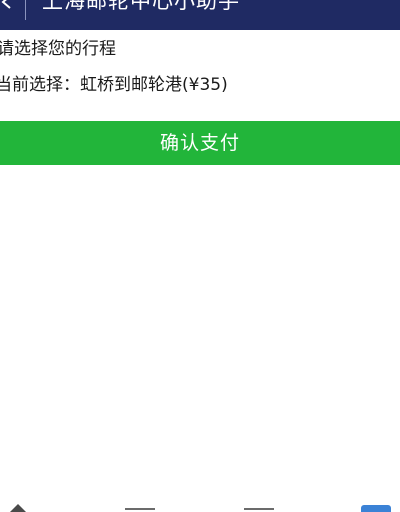  I want to click on section-title: 请选择您的行程, so click(58, 49).